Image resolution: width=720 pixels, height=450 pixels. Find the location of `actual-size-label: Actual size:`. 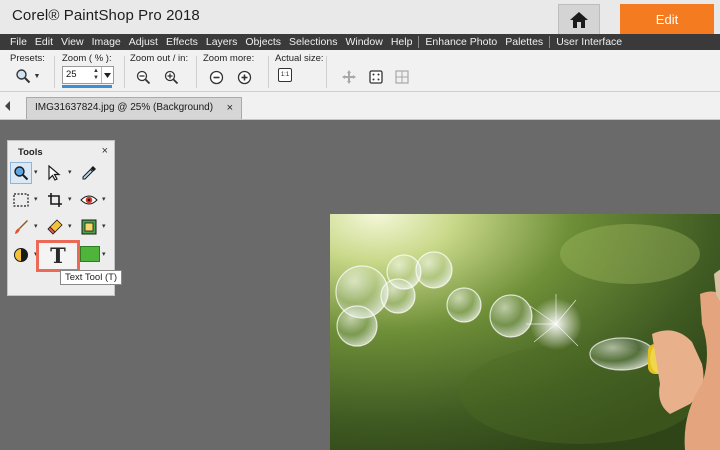

actual-size-label: Actual size: is located at coordinates (299, 58).